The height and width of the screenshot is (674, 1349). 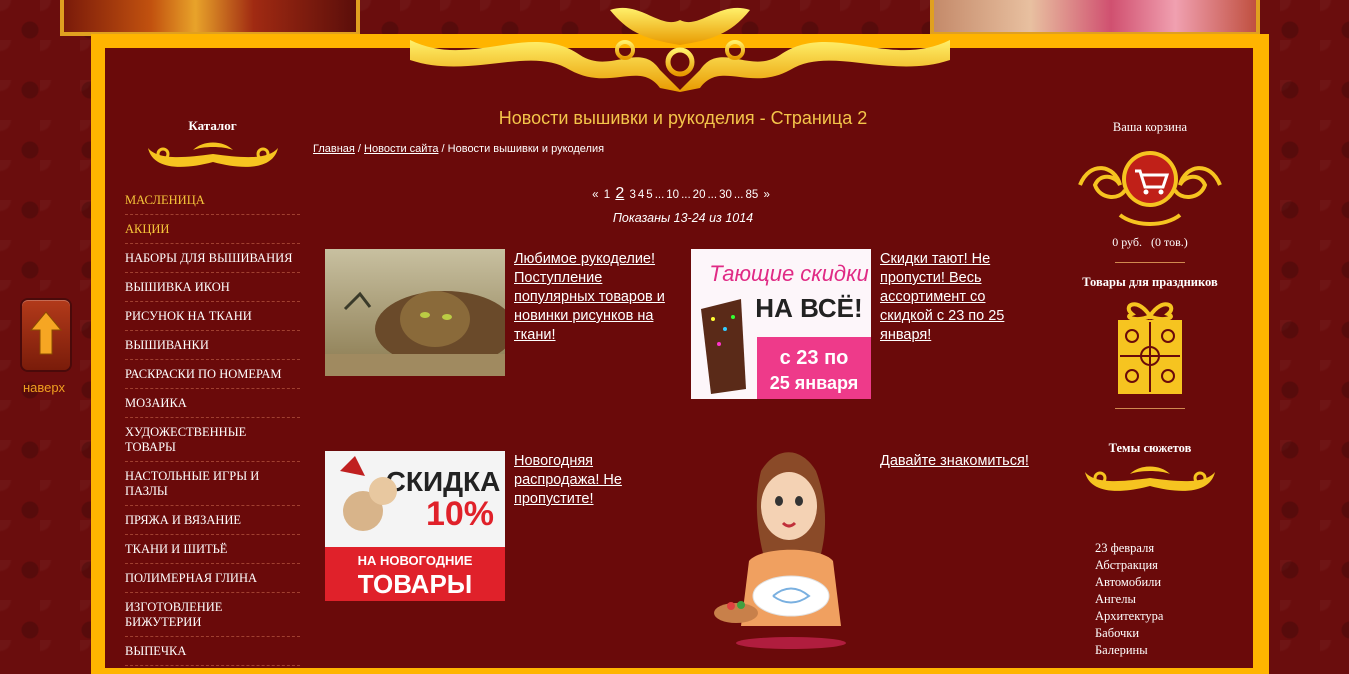 What do you see at coordinates (212, 125) in the screenshot?
I see `catalog-title: Каталог` at bounding box center [212, 125].